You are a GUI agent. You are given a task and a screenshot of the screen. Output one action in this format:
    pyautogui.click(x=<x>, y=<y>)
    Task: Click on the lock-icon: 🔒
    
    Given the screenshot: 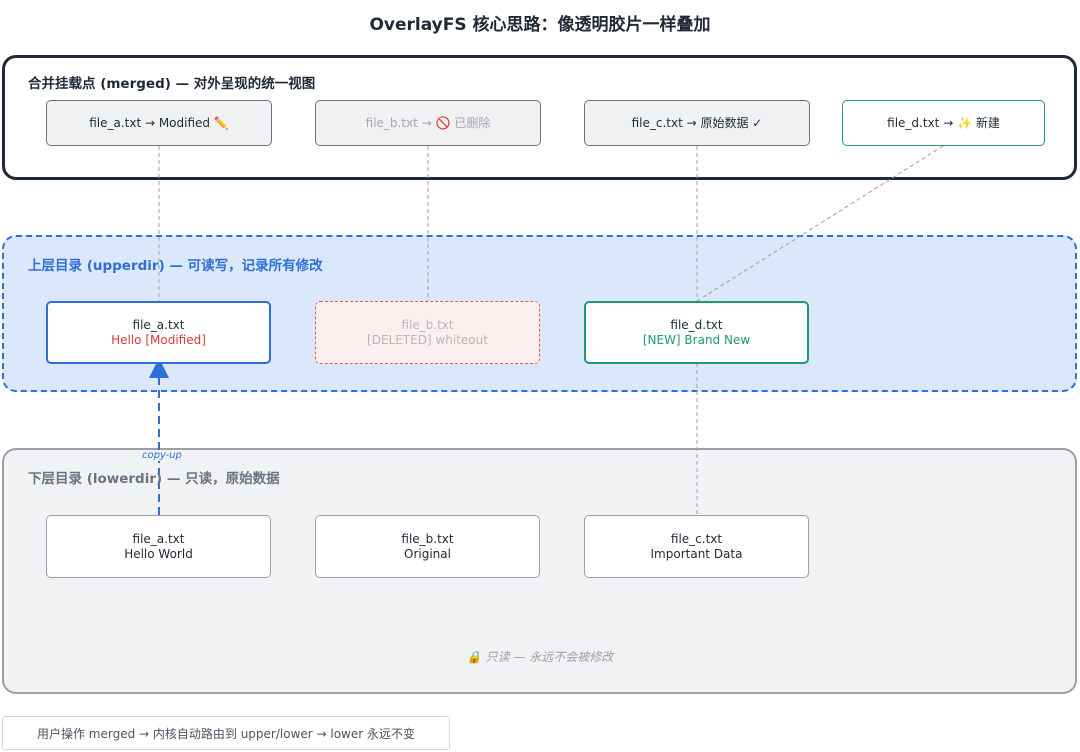 What is the action you would take?
    pyautogui.click(x=474, y=657)
    